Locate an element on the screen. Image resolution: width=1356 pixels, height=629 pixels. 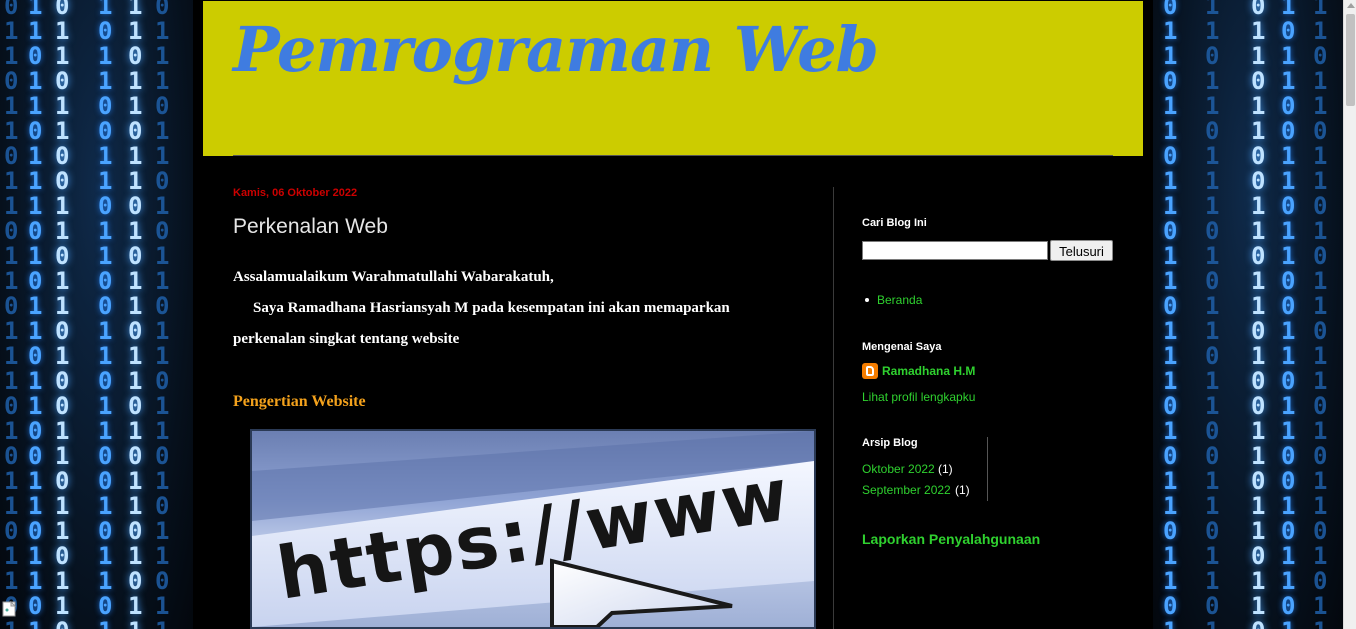
nav-link-beranda: Beranda is located at coordinates (899, 300).